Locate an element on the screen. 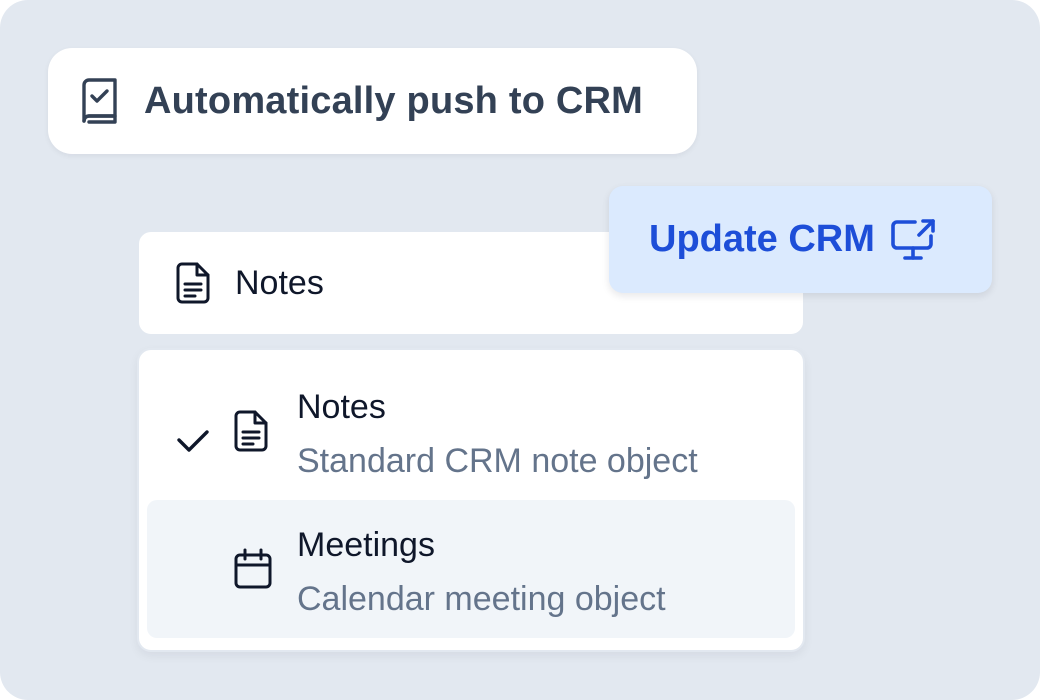  menu-option-meetings: Meetings Calendar meeting object is located at coordinates (471, 569).